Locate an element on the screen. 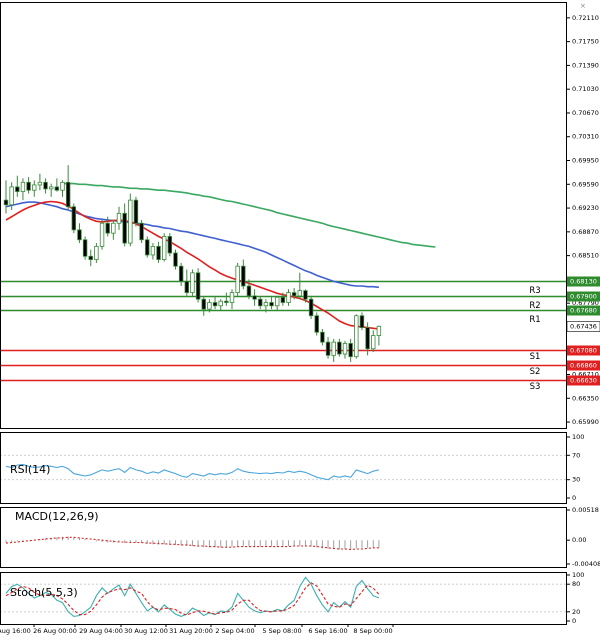 This screenshot has height=639, width=600. time-tick-label: Aug 16:00 is located at coordinates (15, 631).